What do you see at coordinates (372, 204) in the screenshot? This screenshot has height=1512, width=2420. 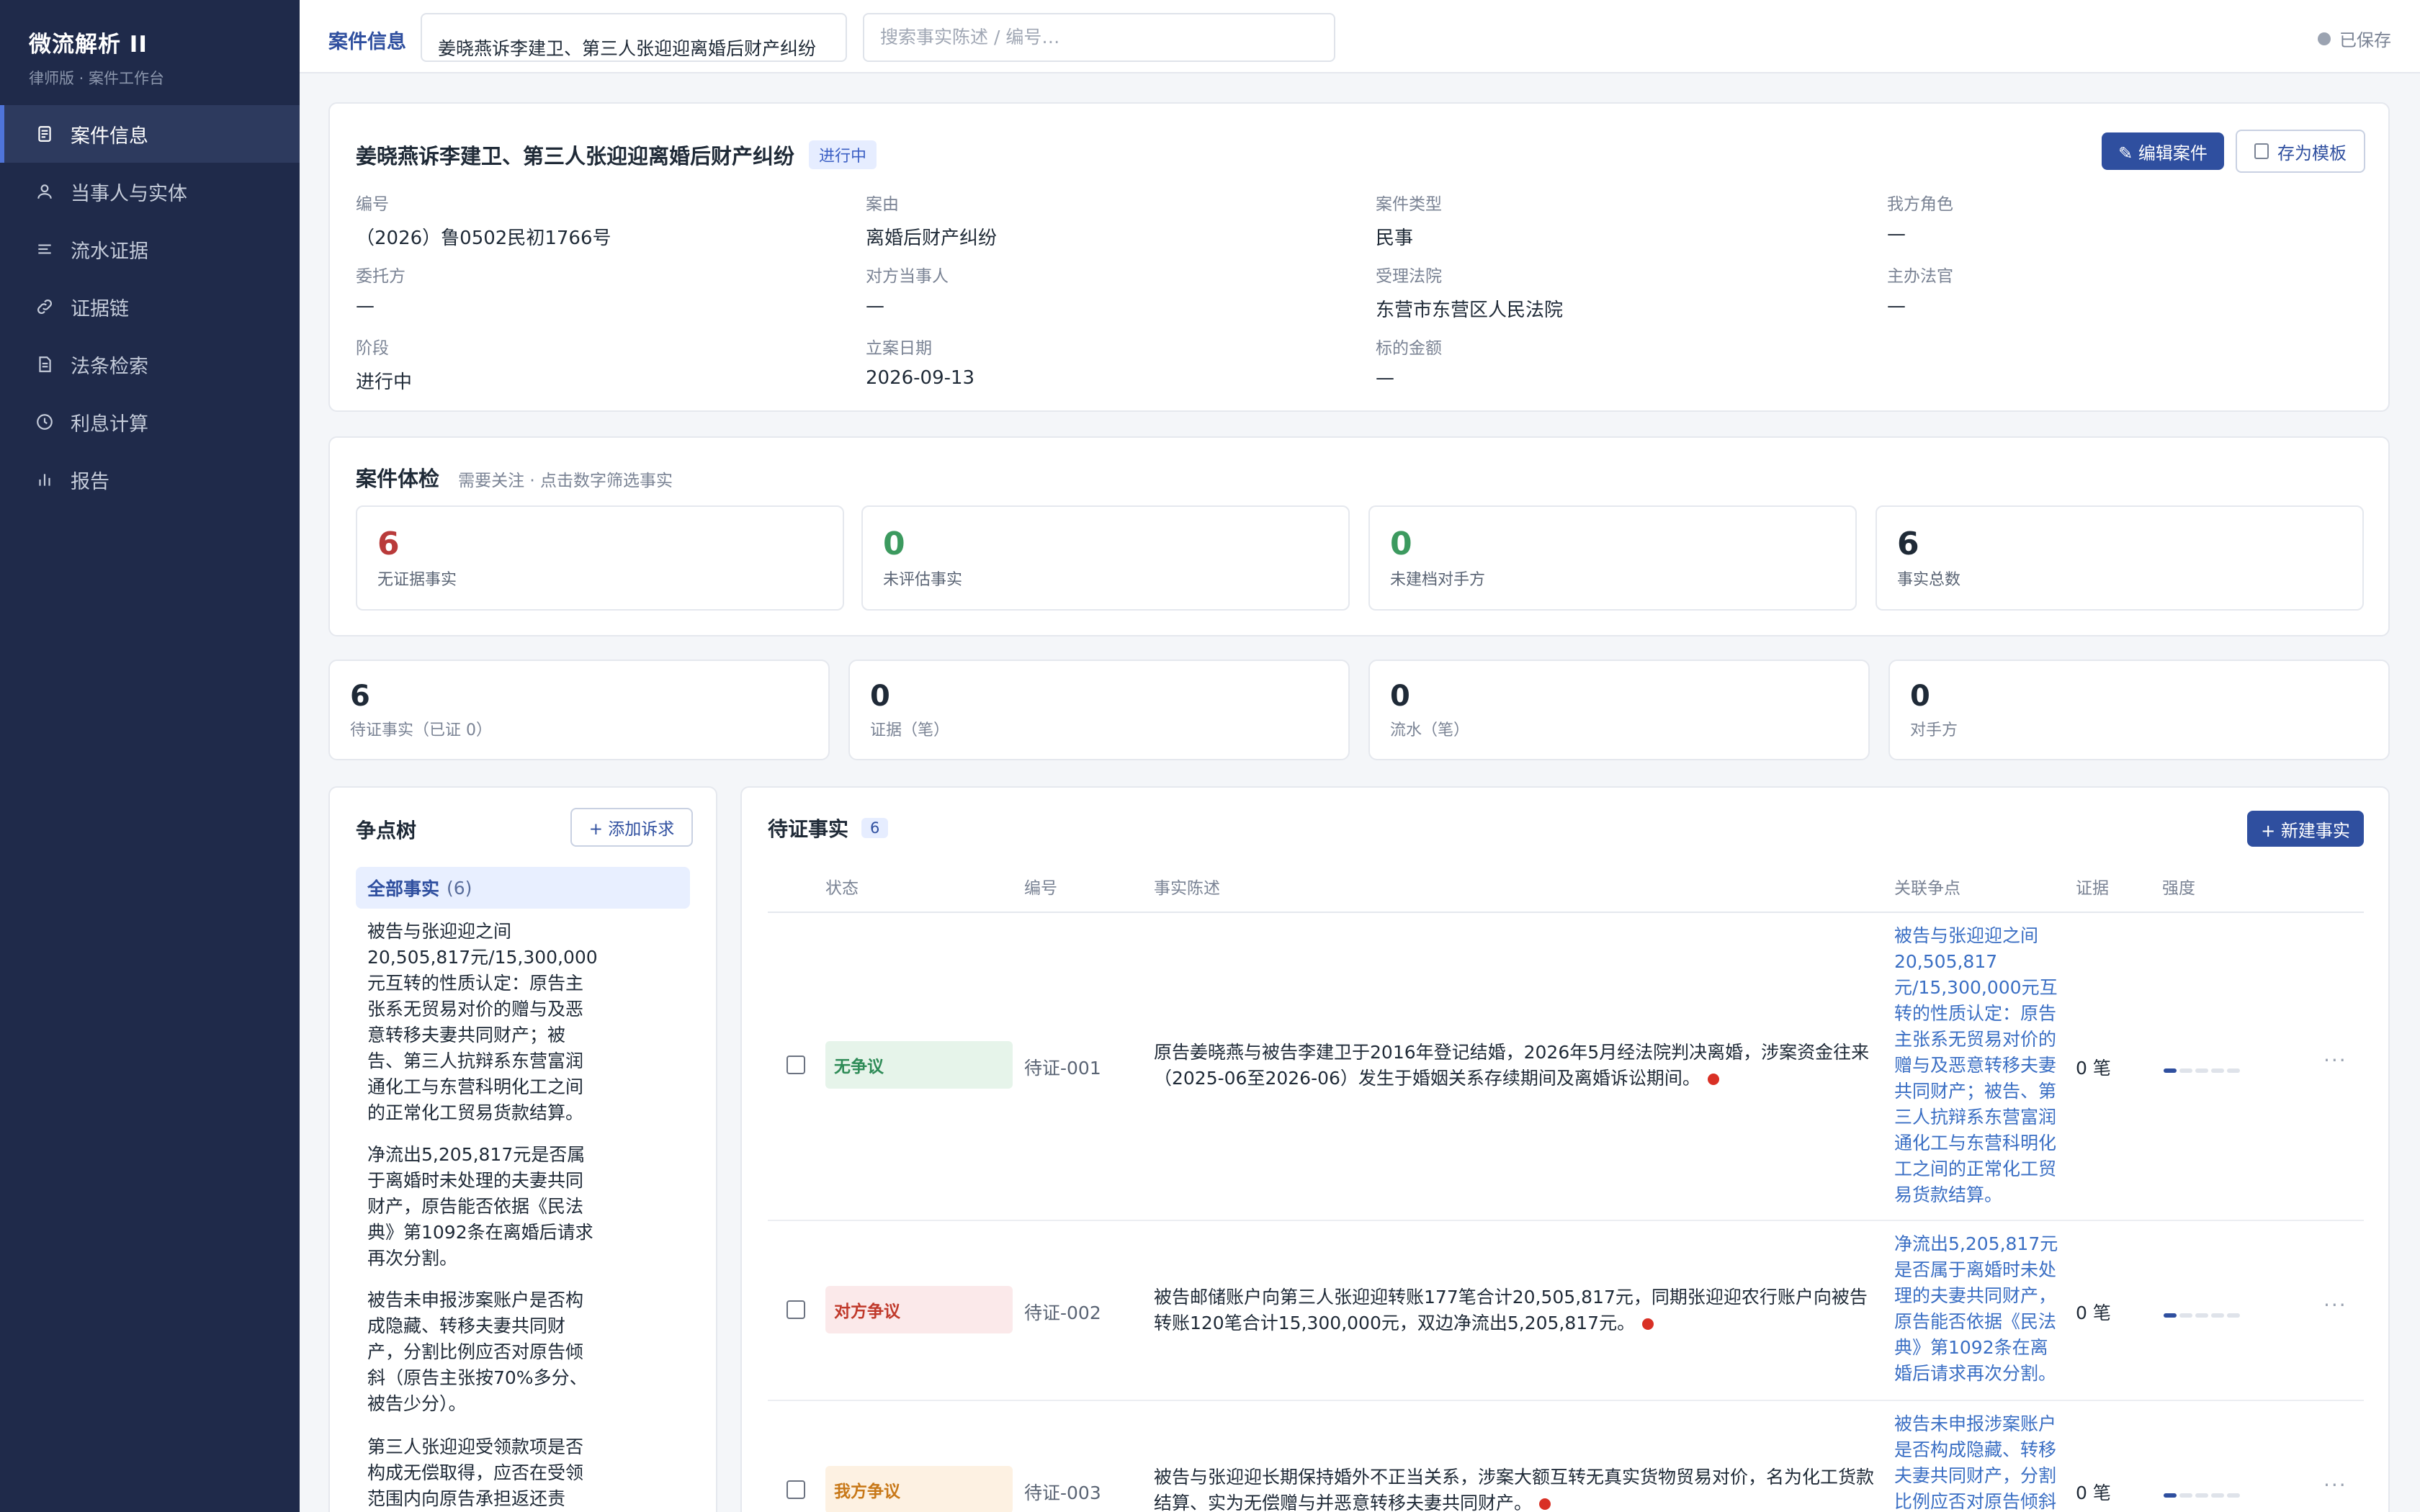 I see `field-label: 编号` at bounding box center [372, 204].